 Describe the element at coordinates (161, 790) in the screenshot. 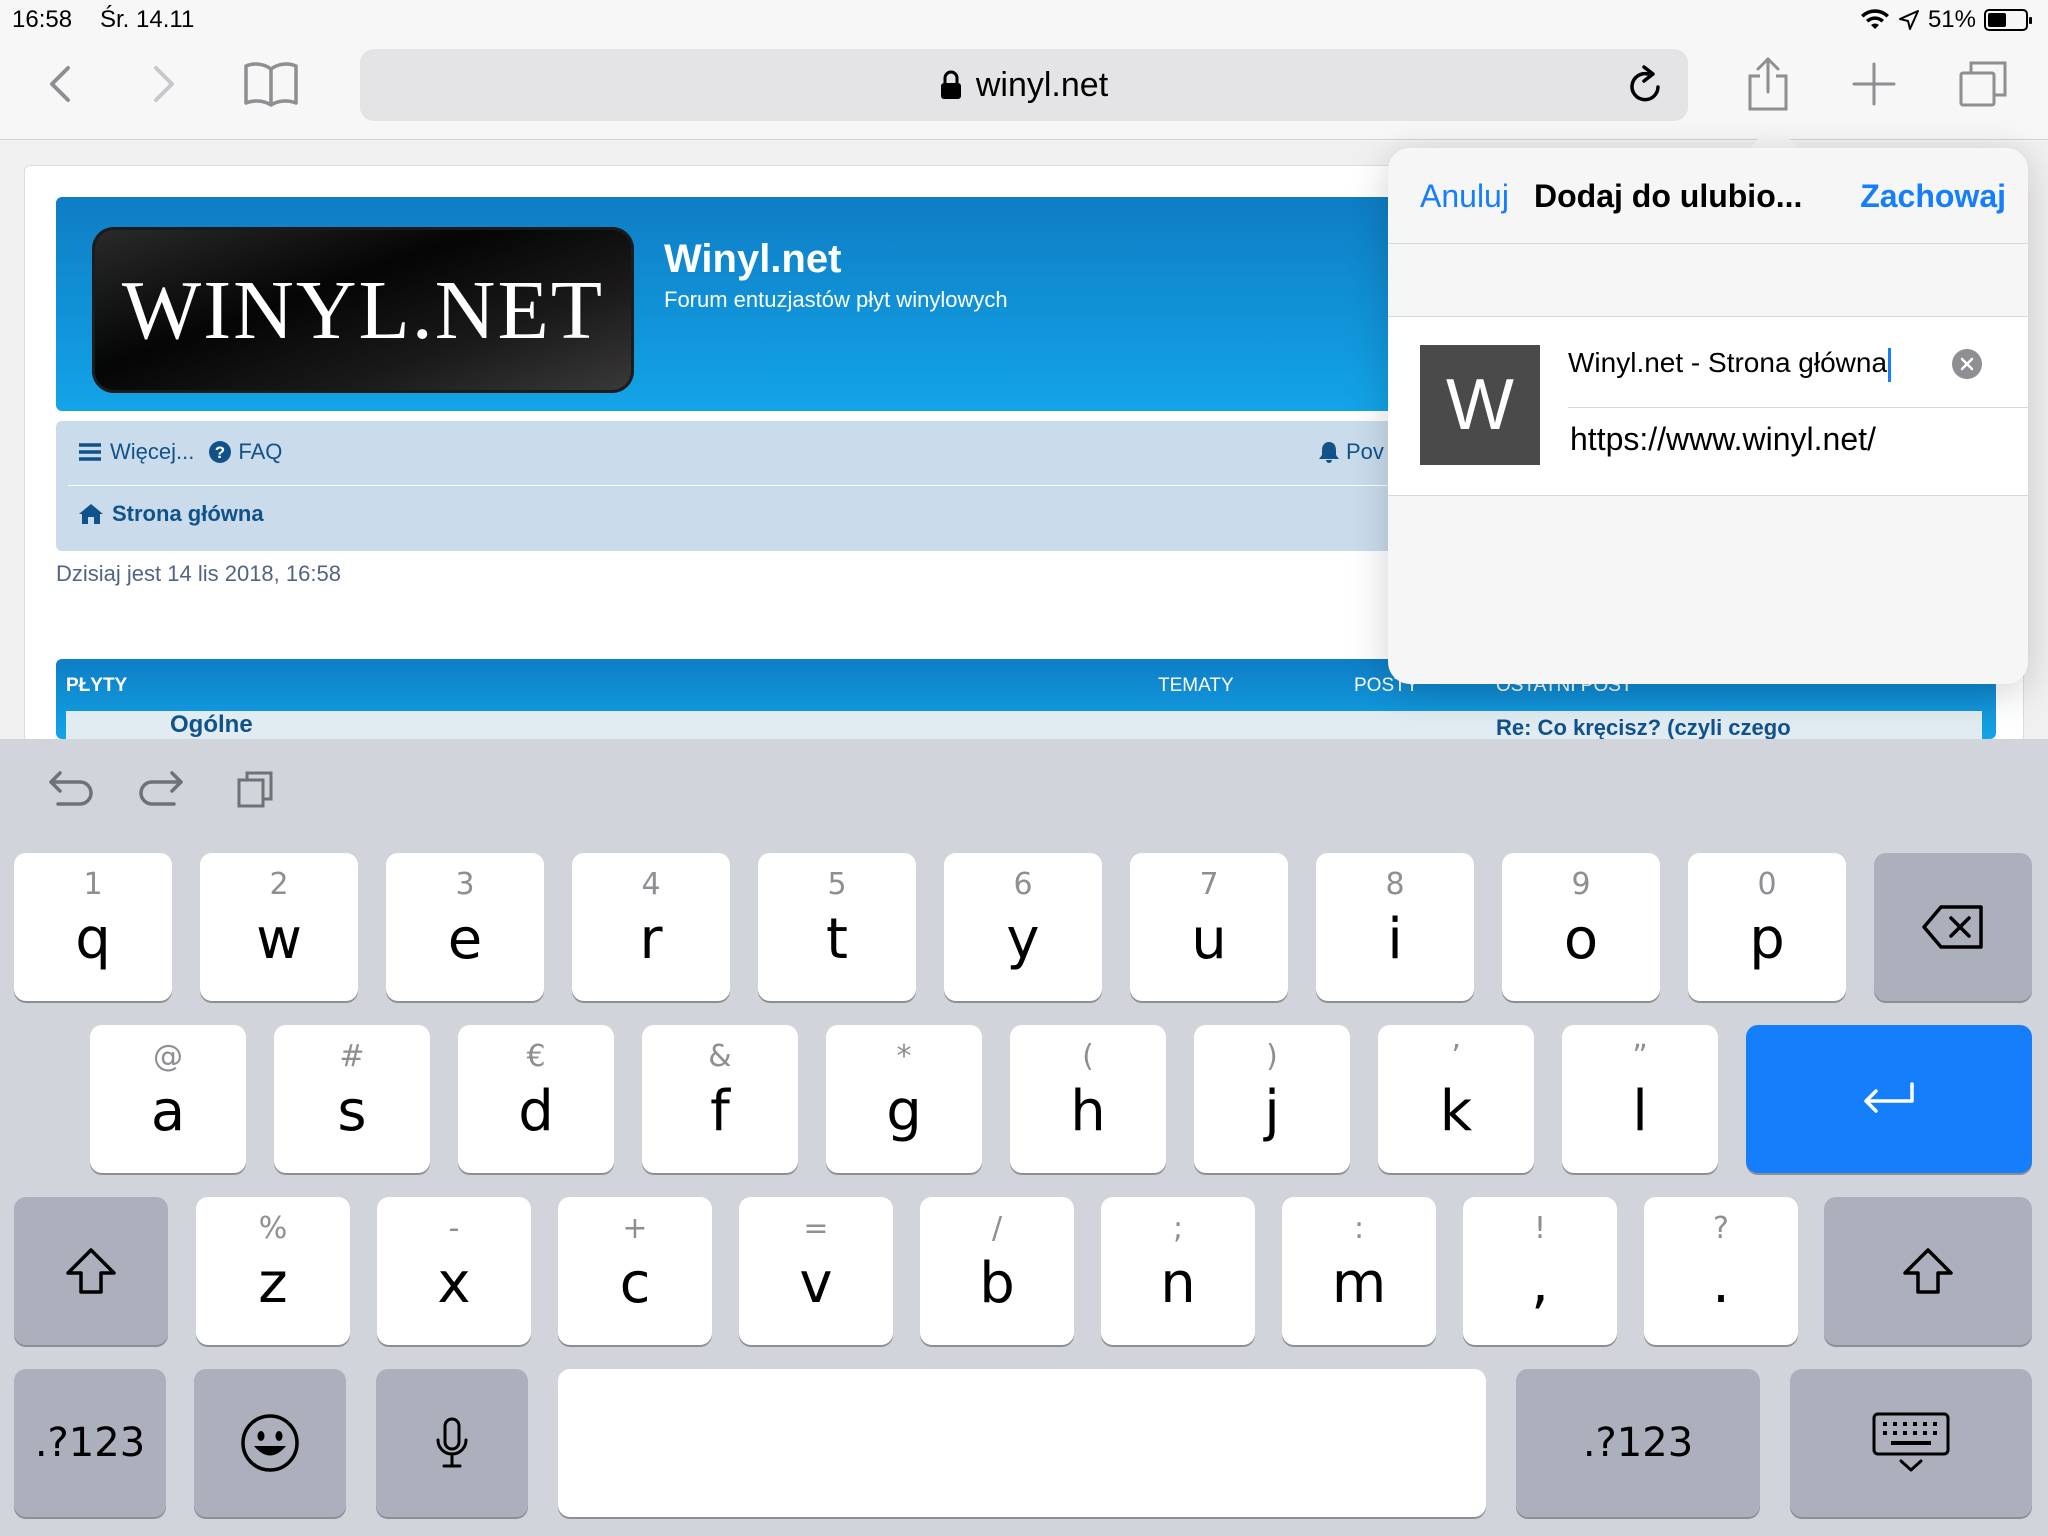

I see `redo-button` at that location.